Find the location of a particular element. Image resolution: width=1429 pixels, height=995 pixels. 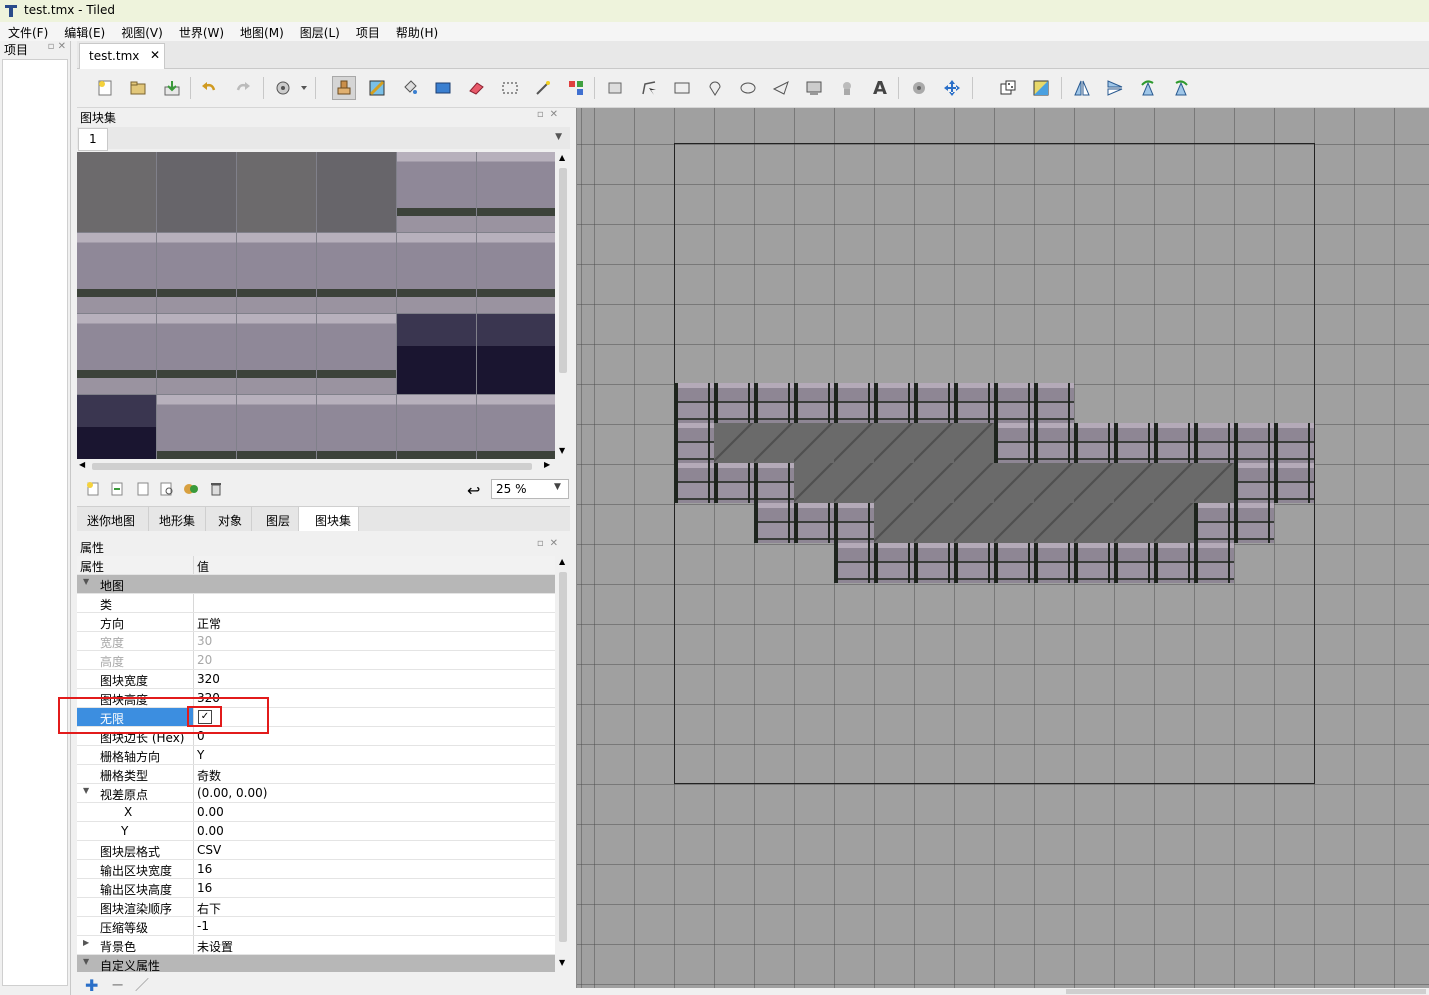

insert-ellipse-icon is located at coordinates (748, 88).